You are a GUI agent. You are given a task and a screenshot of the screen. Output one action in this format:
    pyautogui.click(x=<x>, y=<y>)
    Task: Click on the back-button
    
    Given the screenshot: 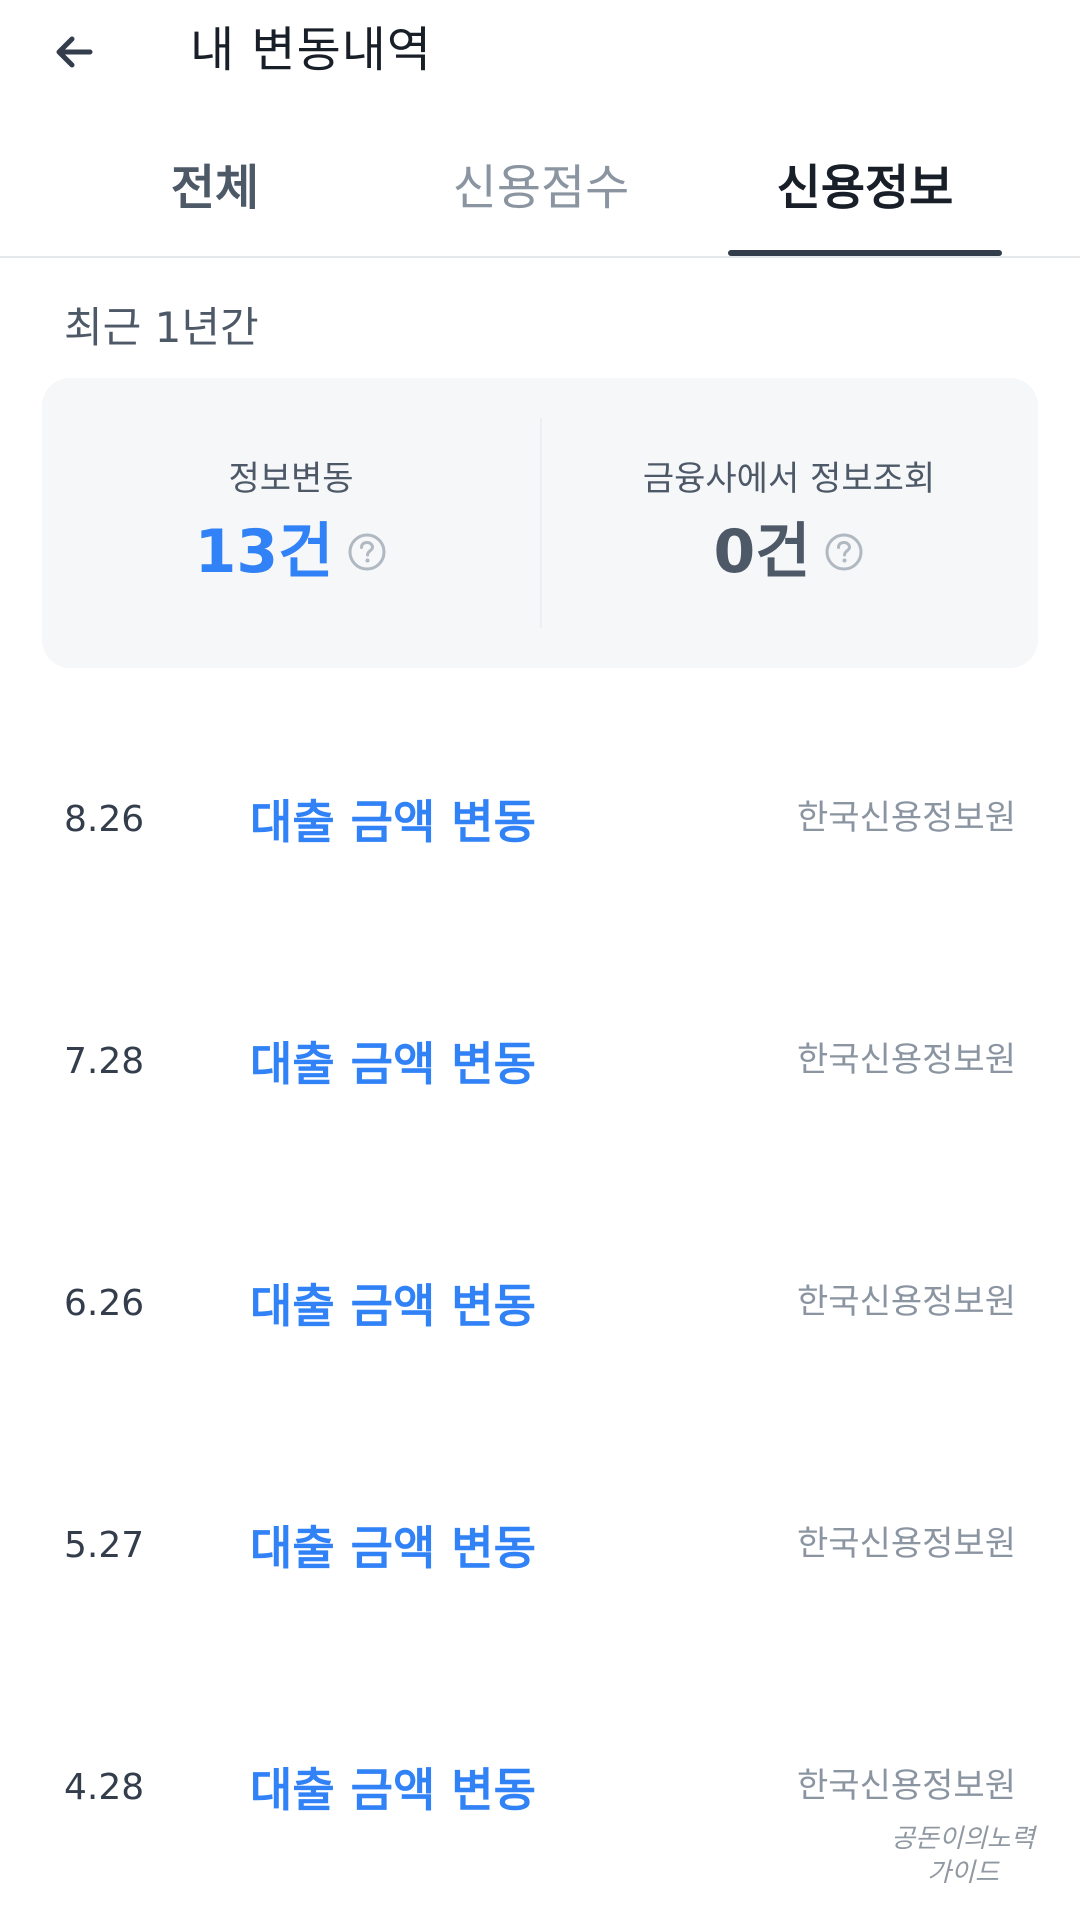 What is the action you would take?
    pyautogui.click(x=74, y=52)
    